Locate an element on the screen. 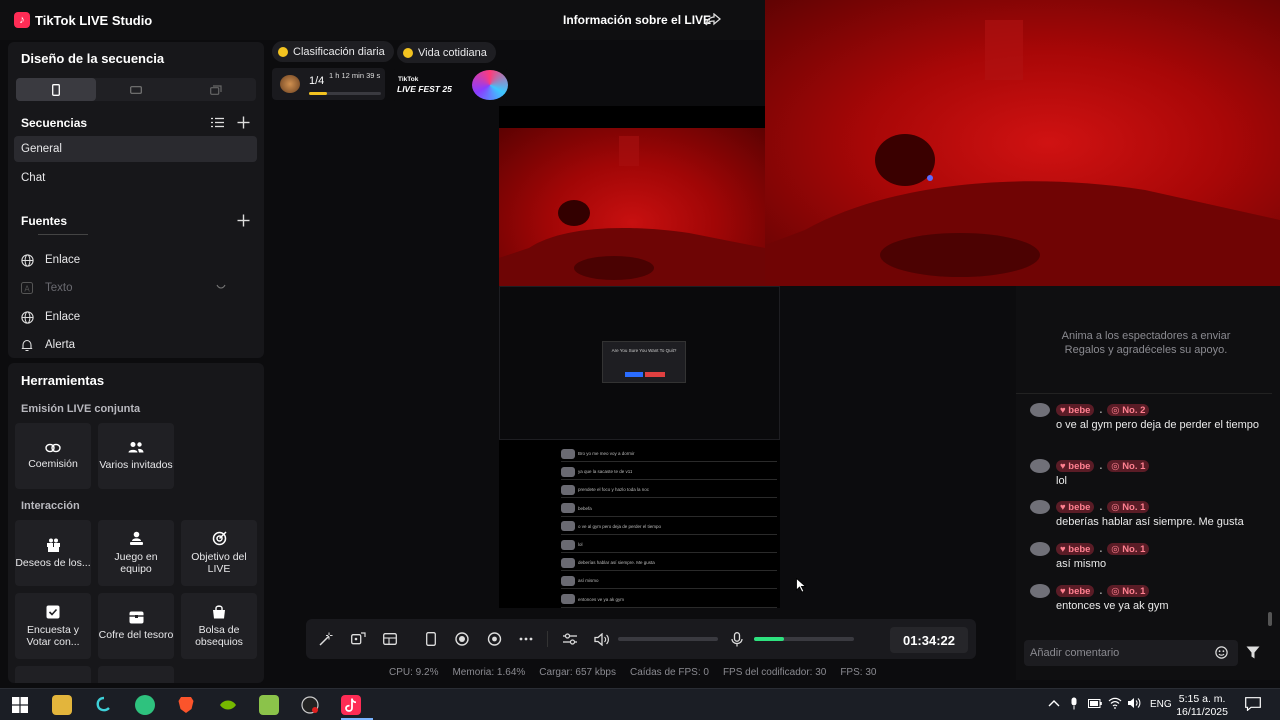 The image size is (1280, 720). cohost-button: Coemisión is located at coordinates (53, 456).